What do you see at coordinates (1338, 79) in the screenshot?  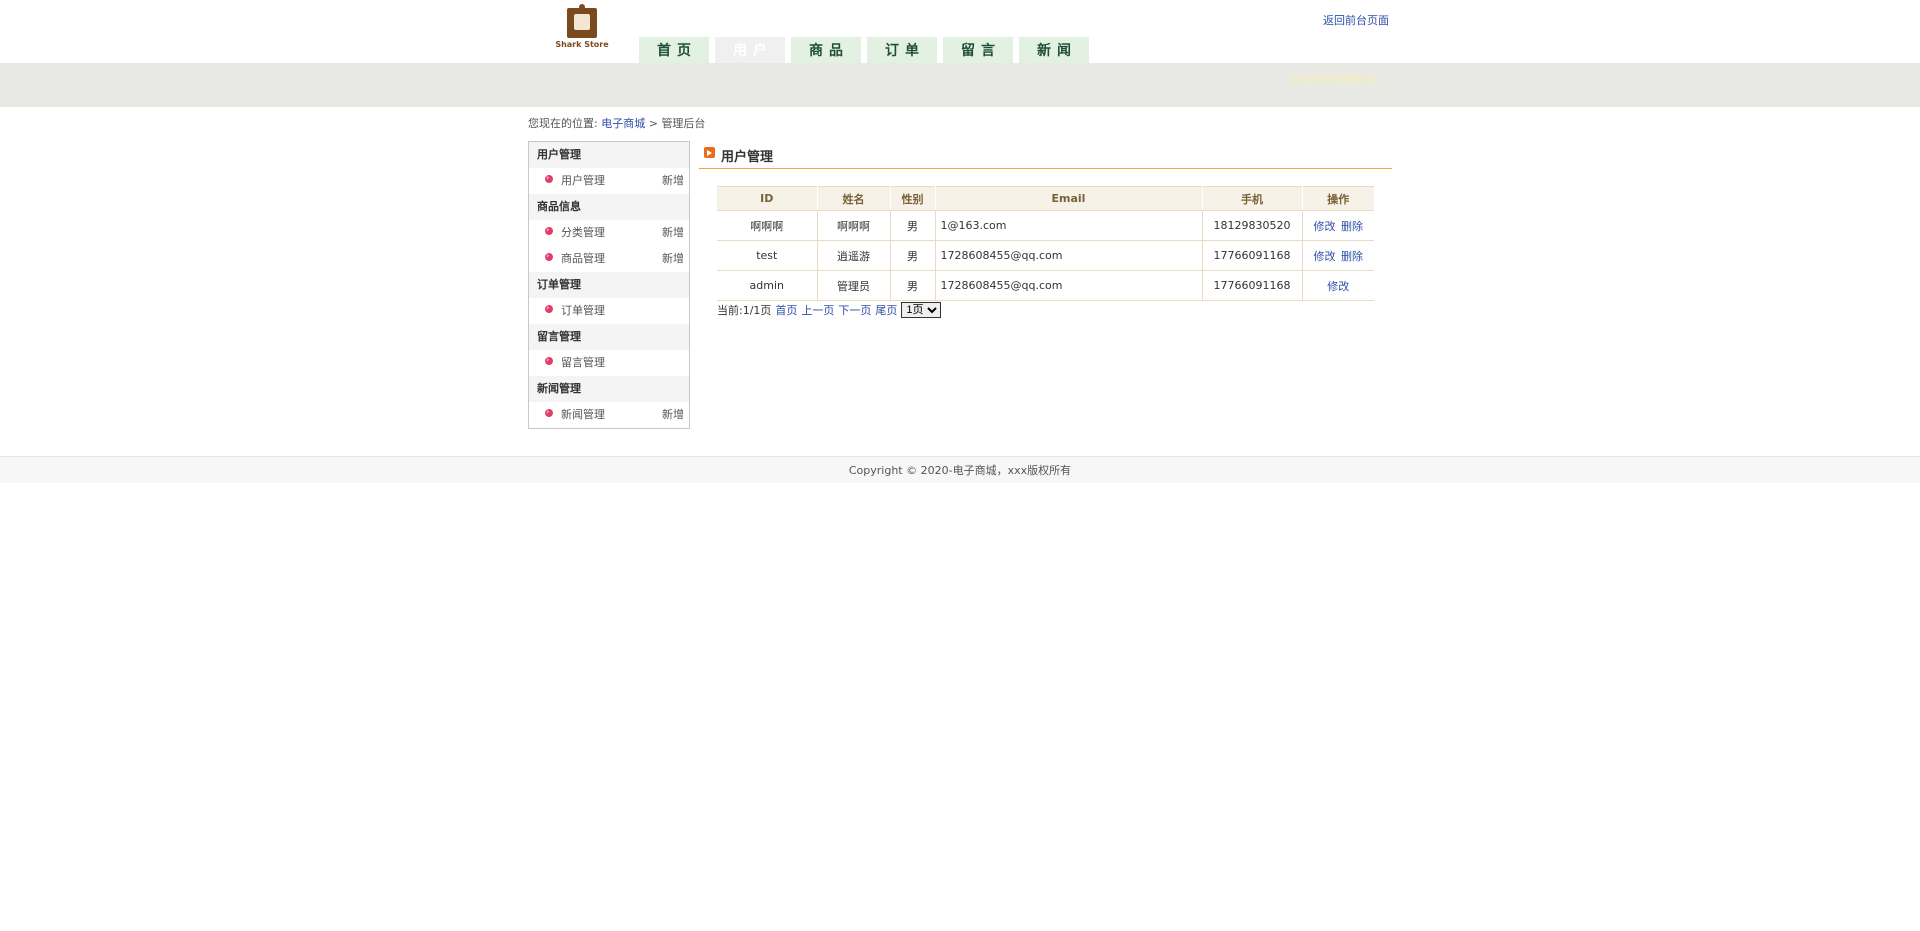 I see `welcome-text: 欢迎来到管理后台。` at bounding box center [1338, 79].